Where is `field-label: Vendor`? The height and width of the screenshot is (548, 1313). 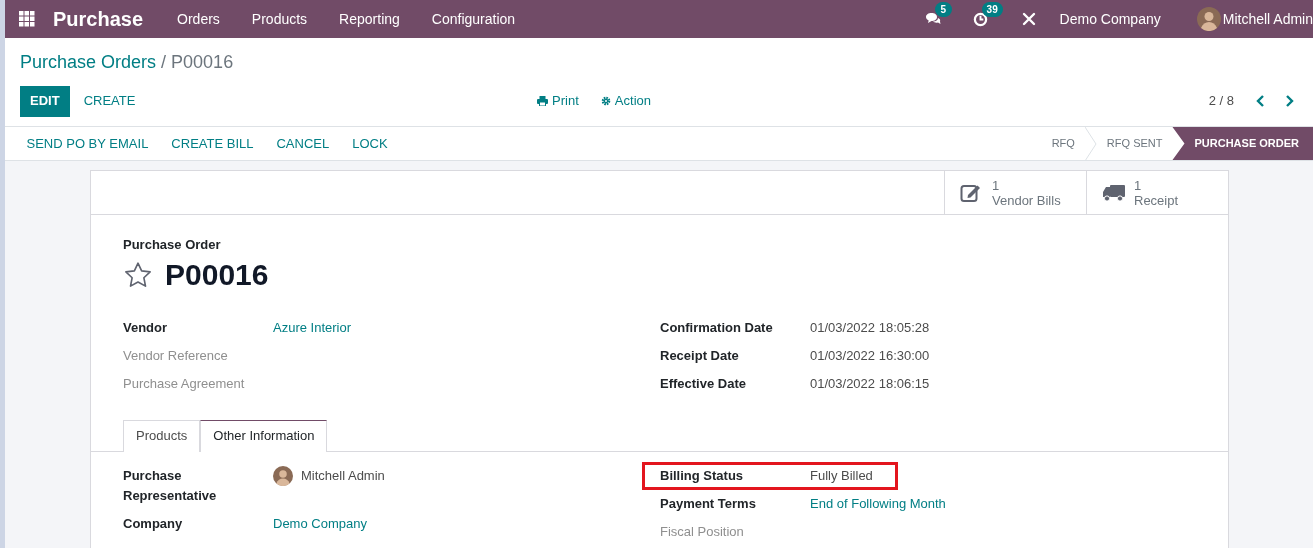
field-label: Vendor is located at coordinates (146, 327).